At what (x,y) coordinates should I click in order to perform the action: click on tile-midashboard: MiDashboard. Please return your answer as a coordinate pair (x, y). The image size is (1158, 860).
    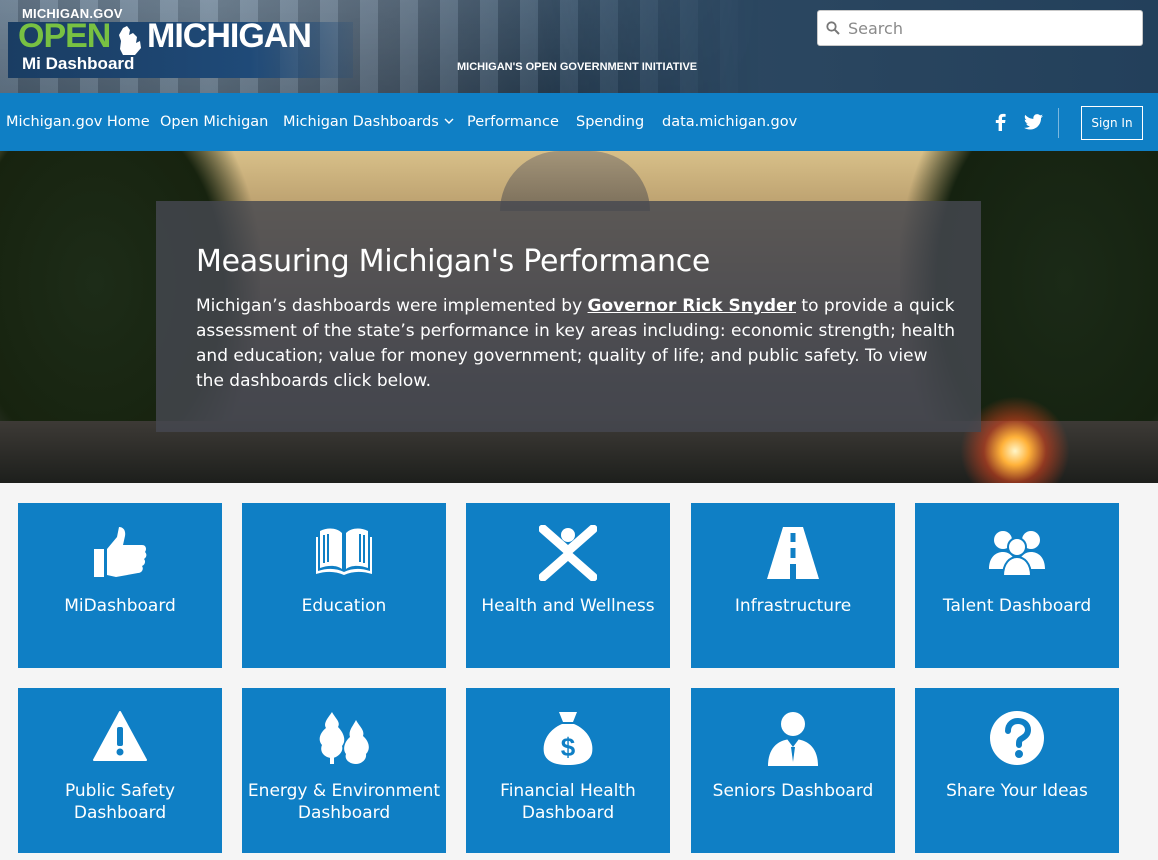
    Looking at the image, I should click on (120, 585).